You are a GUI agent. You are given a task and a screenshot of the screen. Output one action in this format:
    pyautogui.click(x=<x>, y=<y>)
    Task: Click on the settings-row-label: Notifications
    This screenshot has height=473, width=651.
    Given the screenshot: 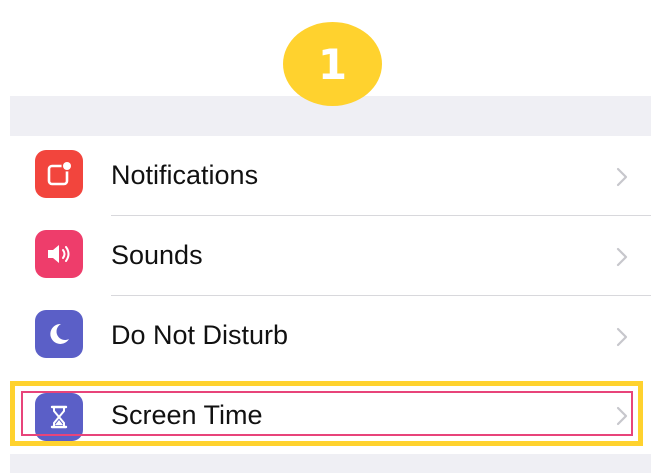 What is the action you would take?
    pyautogui.click(x=185, y=175)
    